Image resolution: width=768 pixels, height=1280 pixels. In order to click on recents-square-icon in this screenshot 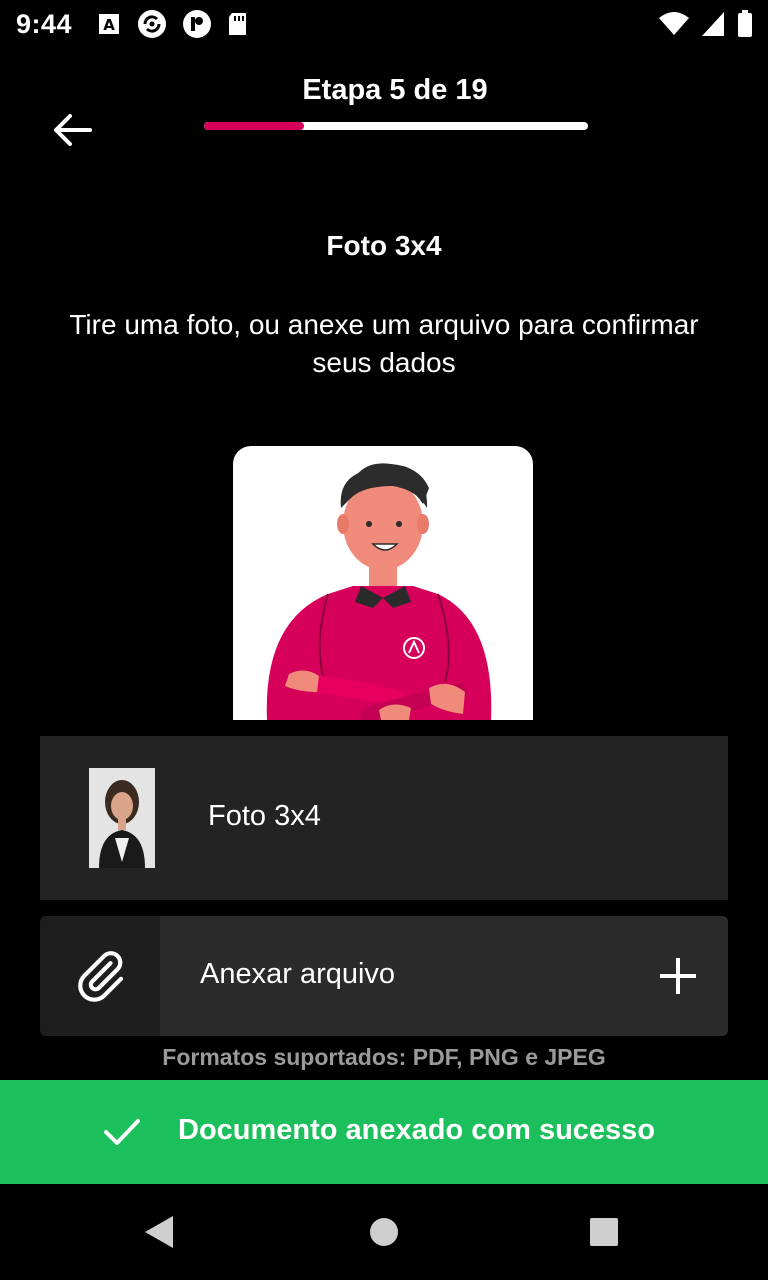, I will do `click(604, 1232)`.